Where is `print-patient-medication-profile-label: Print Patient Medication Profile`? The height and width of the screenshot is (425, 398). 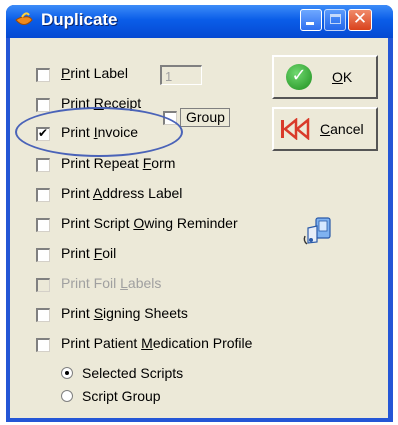
print-patient-medication-profile-label: Print Patient Medication Profile is located at coordinates (157, 343).